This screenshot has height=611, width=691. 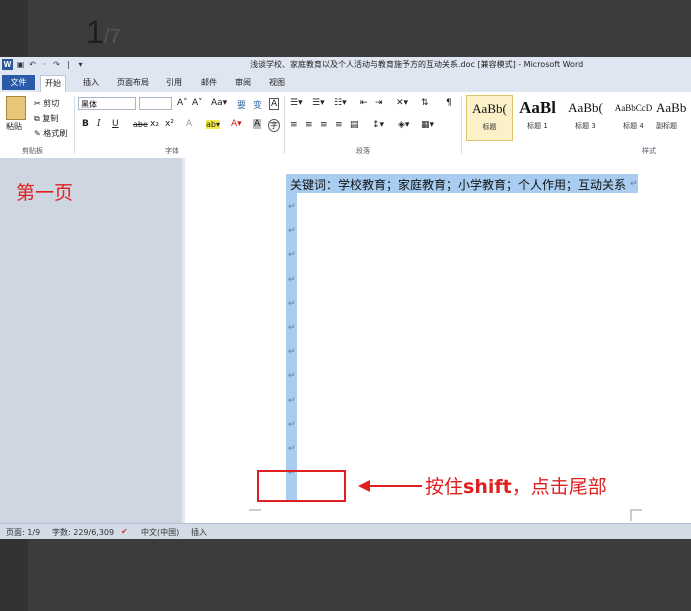 What do you see at coordinates (169, 124) in the screenshot?
I see `superscript-button: x²` at bounding box center [169, 124].